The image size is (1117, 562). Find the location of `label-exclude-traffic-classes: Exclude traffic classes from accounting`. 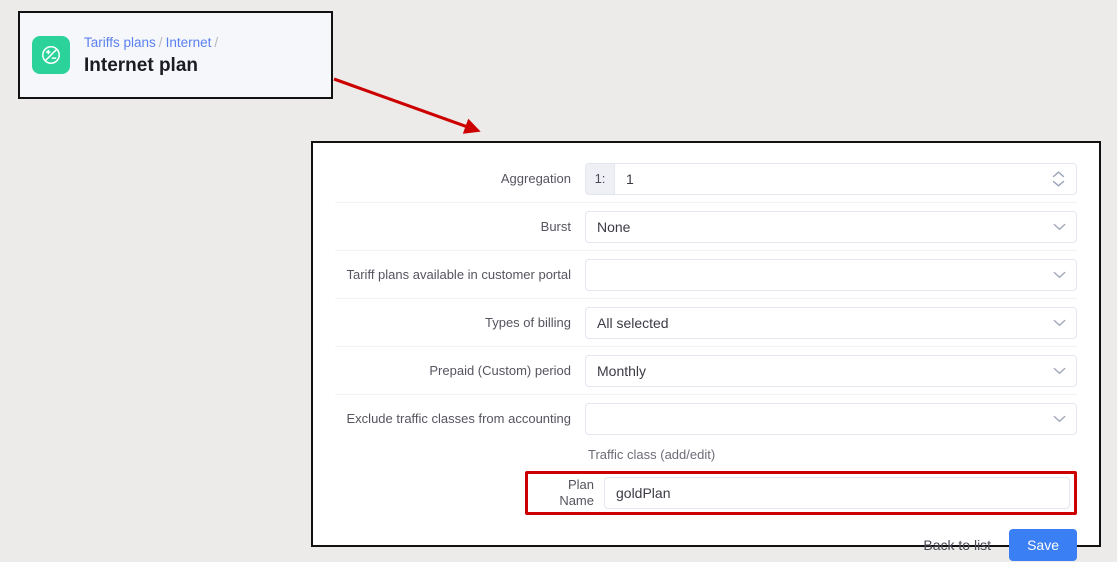

label-exclude-traffic-classes: Exclude traffic classes from accounting is located at coordinates (458, 418).